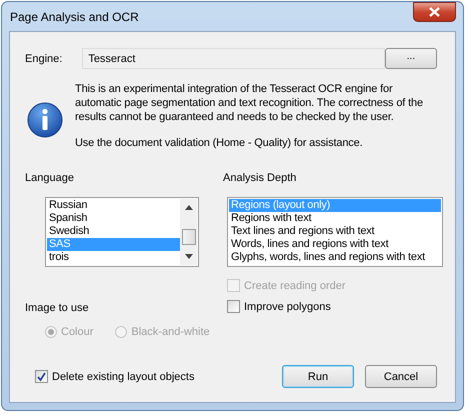 This screenshot has height=418, width=471. I want to click on close-icon, so click(434, 12).